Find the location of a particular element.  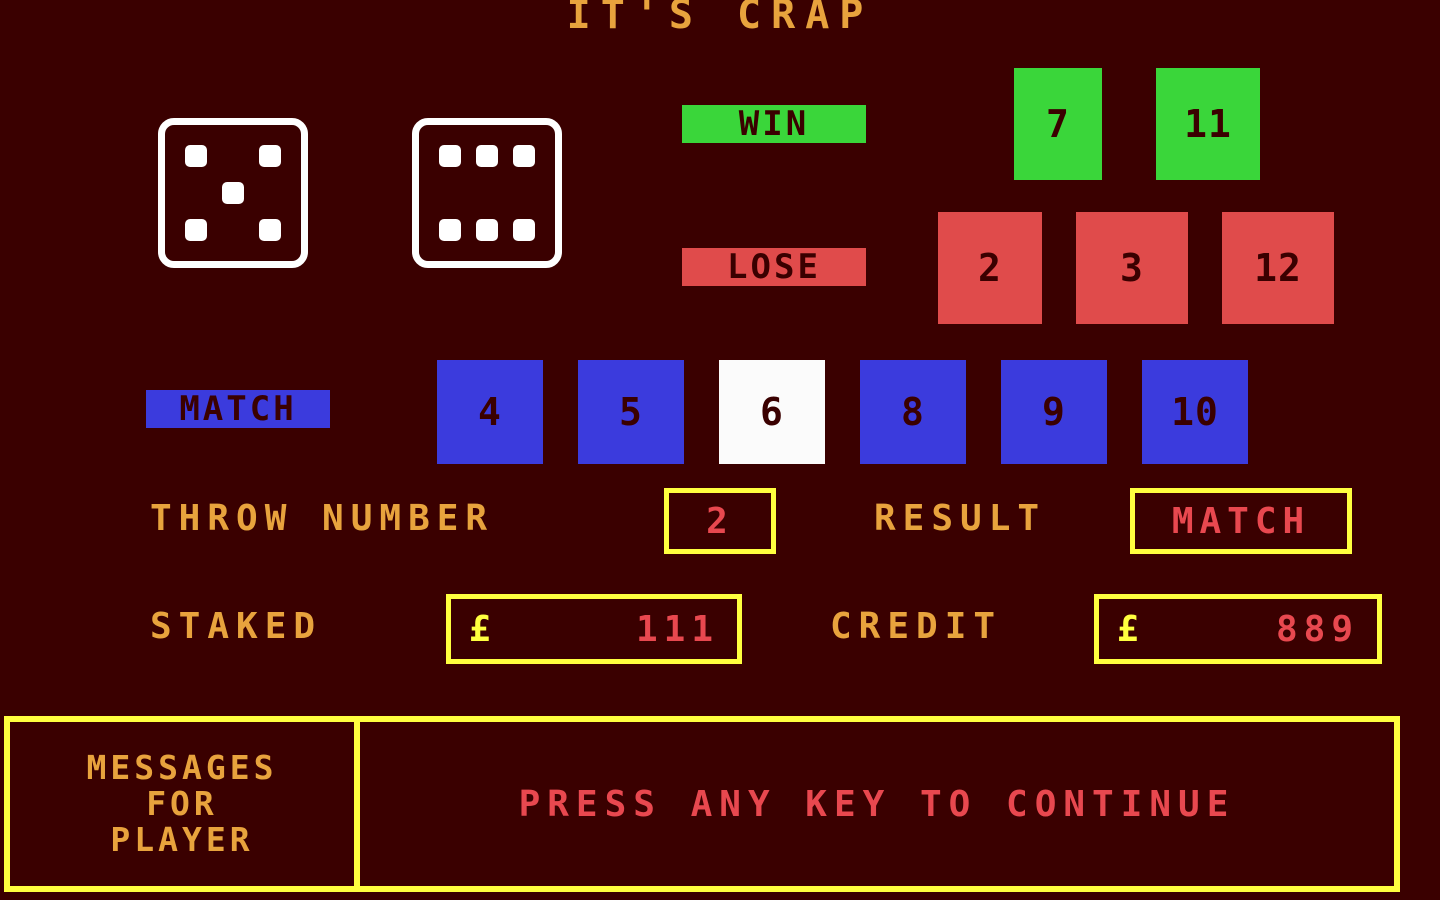

lose-tile-2: 2 is located at coordinates (990, 268).